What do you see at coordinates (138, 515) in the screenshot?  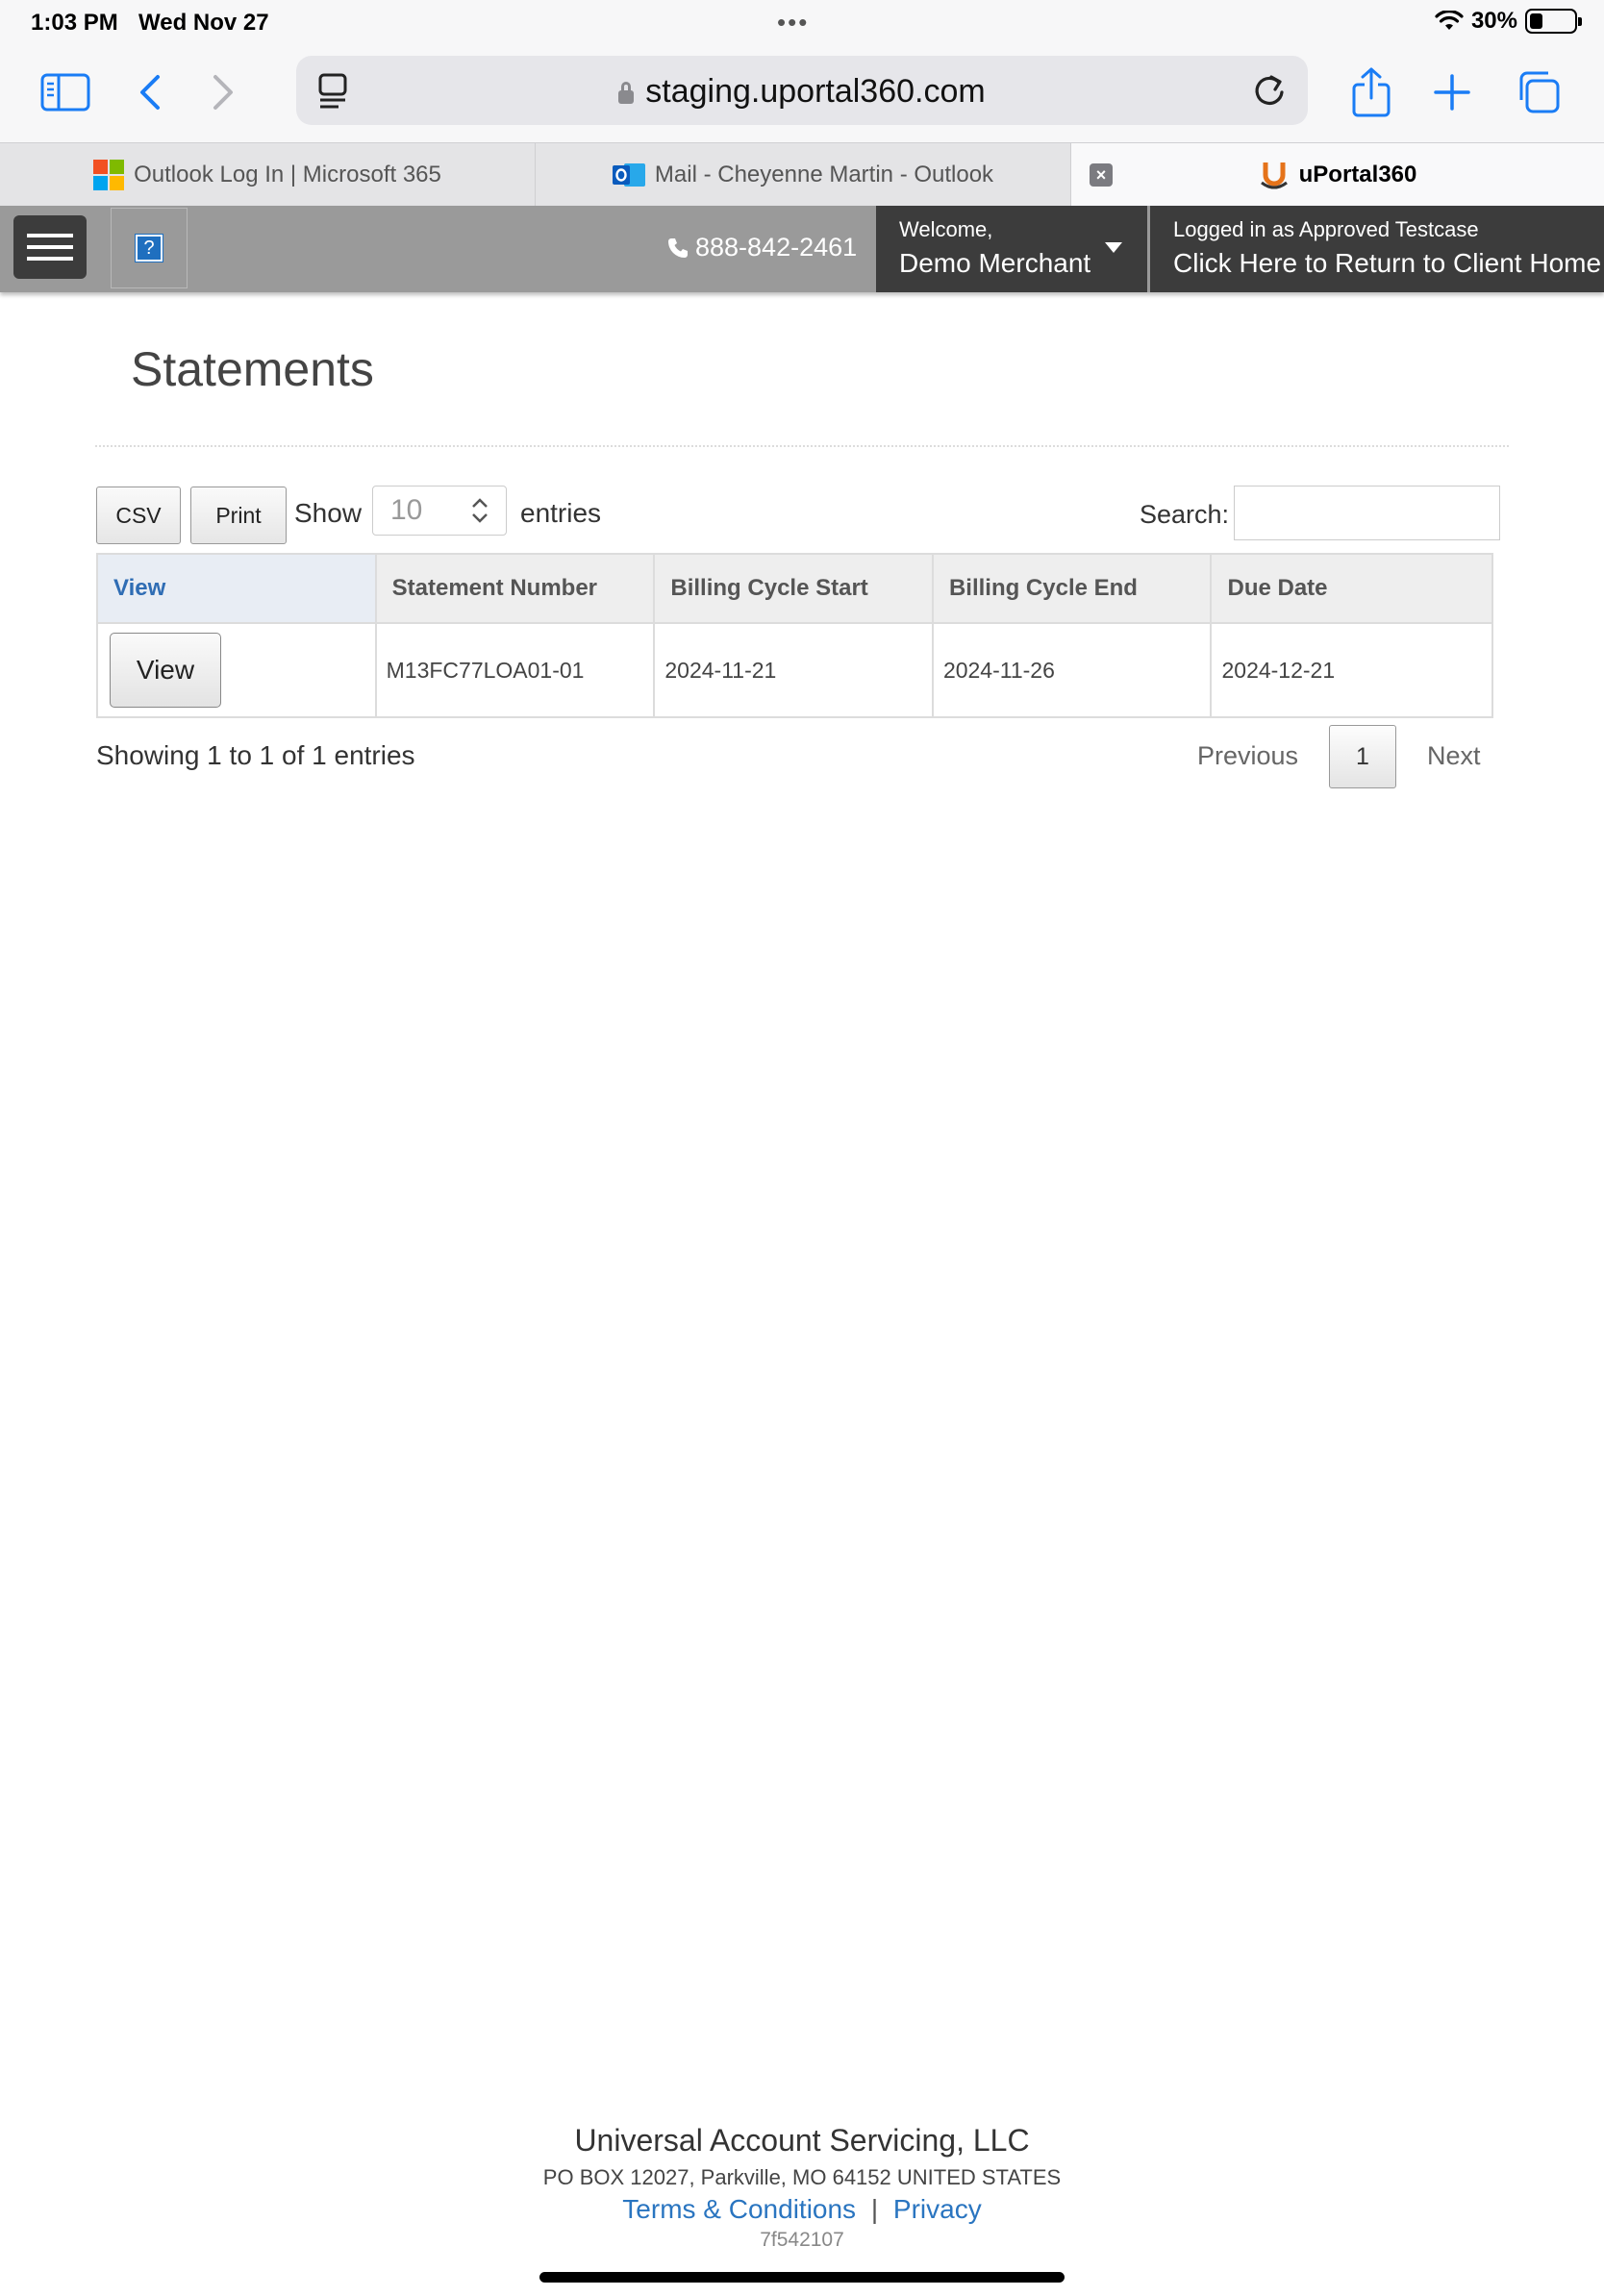 I see `csv-button: CSV` at bounding box center [138, 515].